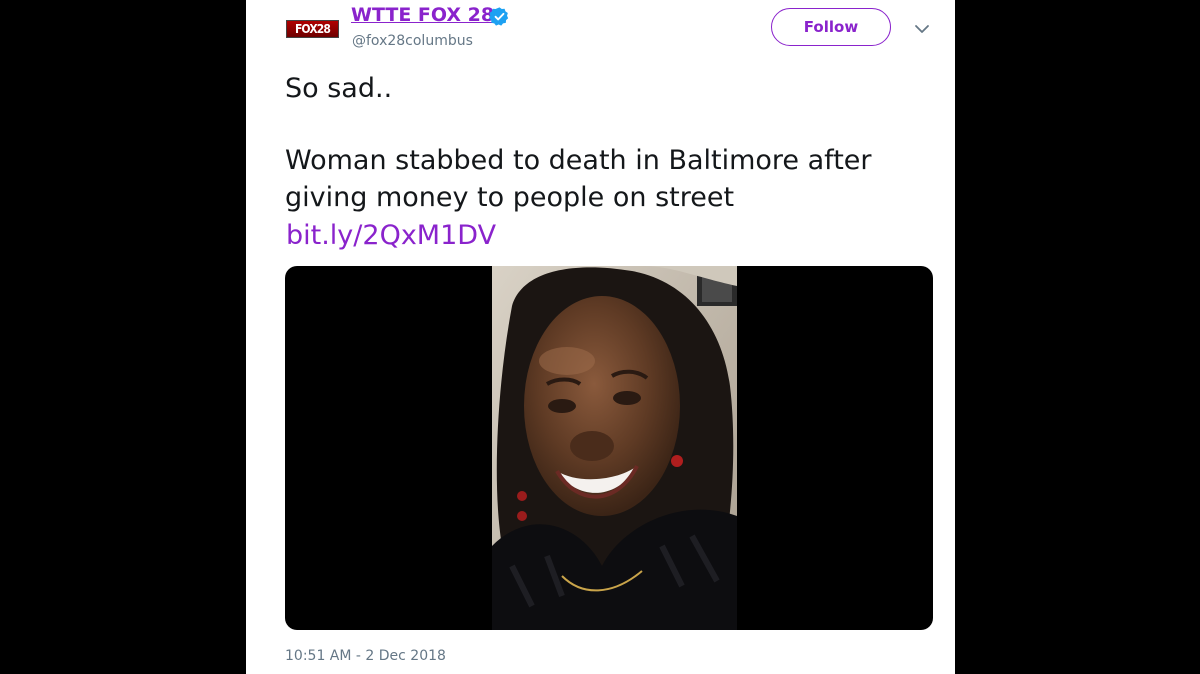 The width and height of the screenshot is (1200, 674). Describe the element at coordinates (391, 235) in the screenshot. I see `tweet-link: bit.ly/2QxM1DV` at that location.